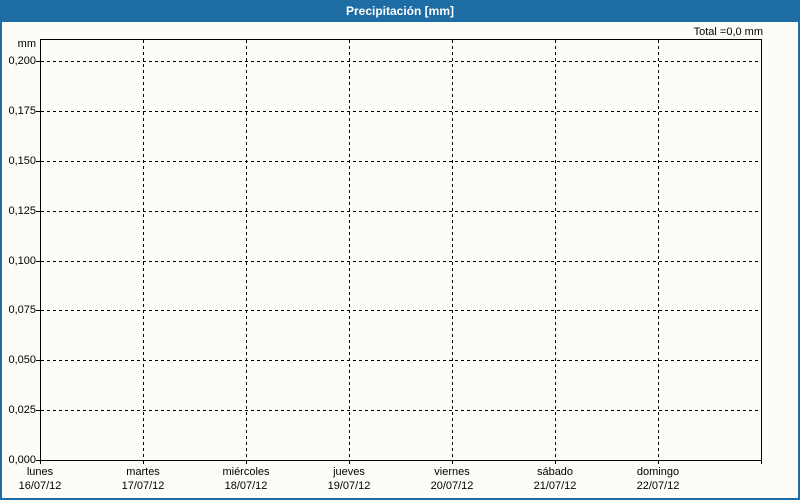 This screenshot has width=800, height=500. Describe the element at coordinates (22, 410) in the screenshot. I see `y-tick-label: 0,025` at that location.